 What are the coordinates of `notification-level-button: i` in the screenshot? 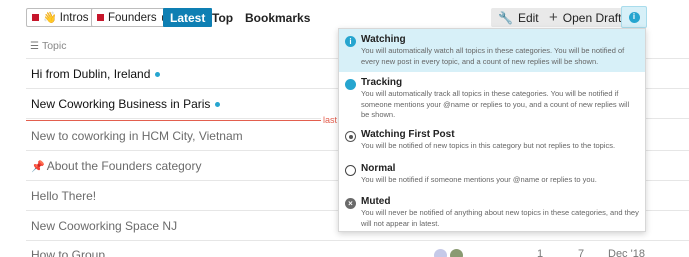 It's located at (634, 17).